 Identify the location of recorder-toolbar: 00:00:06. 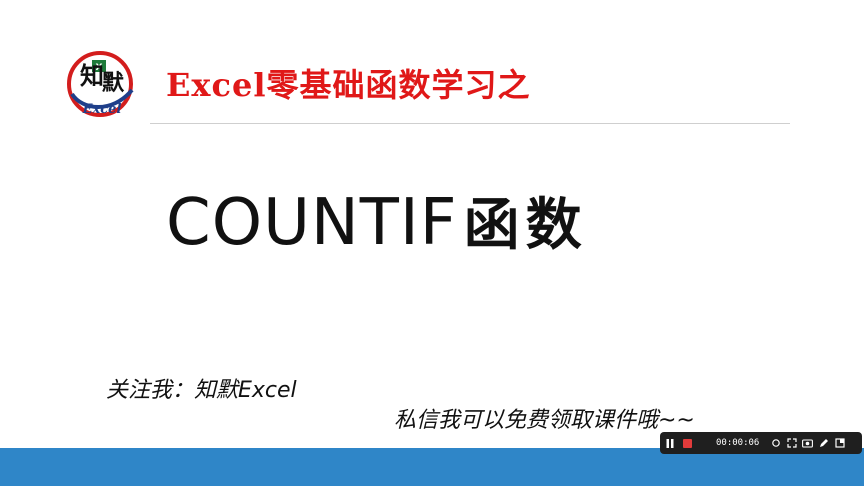
(761, 443).